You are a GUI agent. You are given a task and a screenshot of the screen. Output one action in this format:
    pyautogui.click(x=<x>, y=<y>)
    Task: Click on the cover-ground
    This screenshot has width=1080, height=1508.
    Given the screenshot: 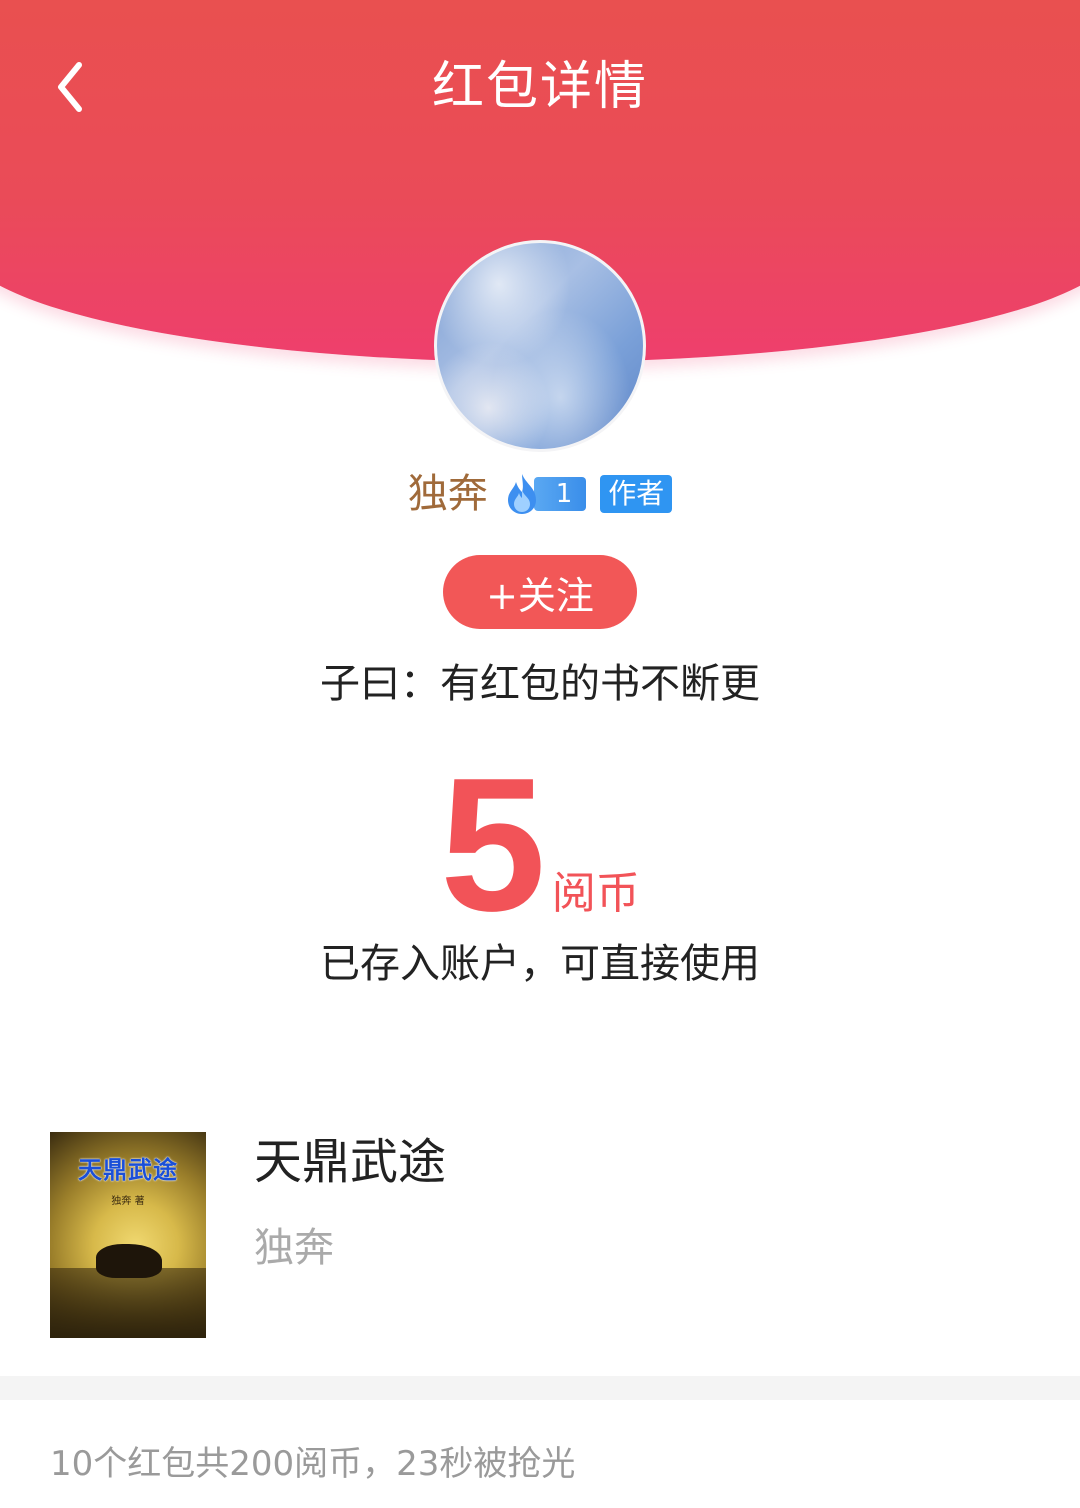 What is the action you would take?
    pyautogui.click(x=128, y=1303)
    